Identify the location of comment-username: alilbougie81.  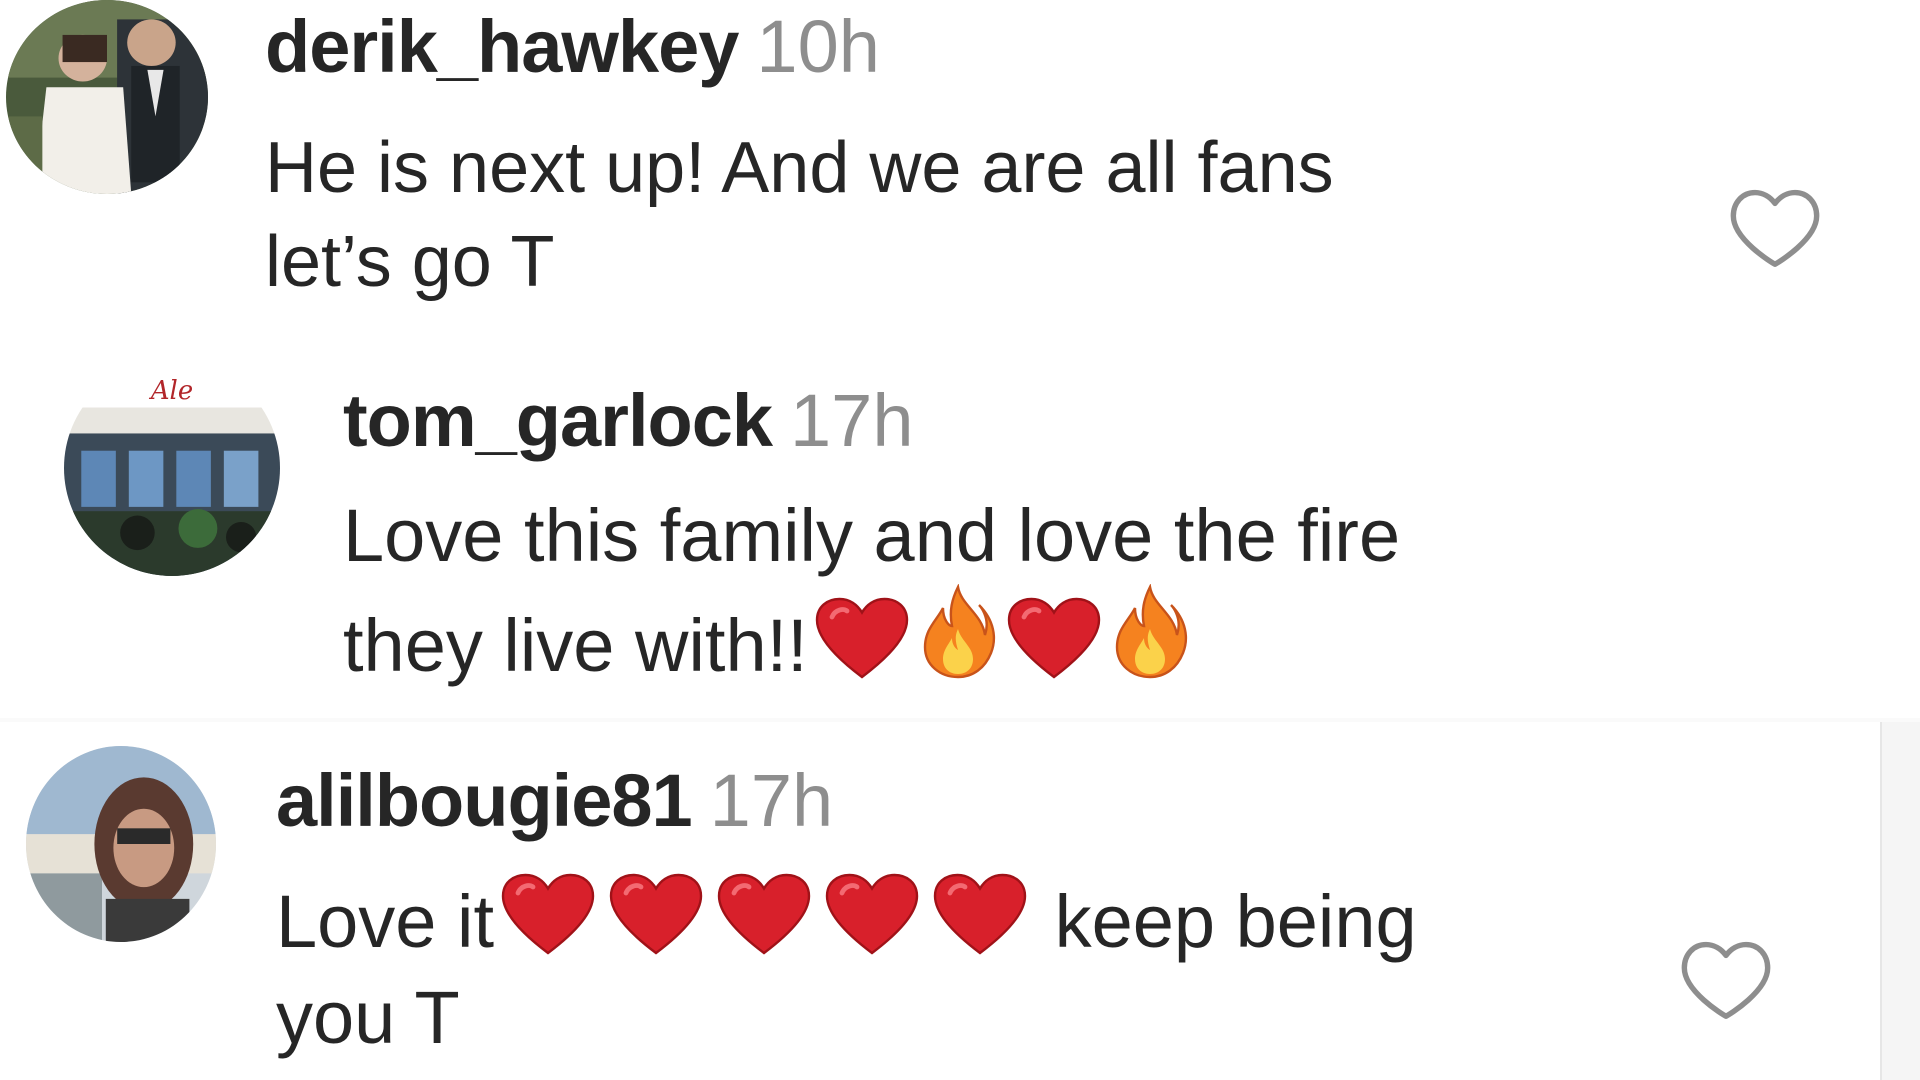
(484, 800).